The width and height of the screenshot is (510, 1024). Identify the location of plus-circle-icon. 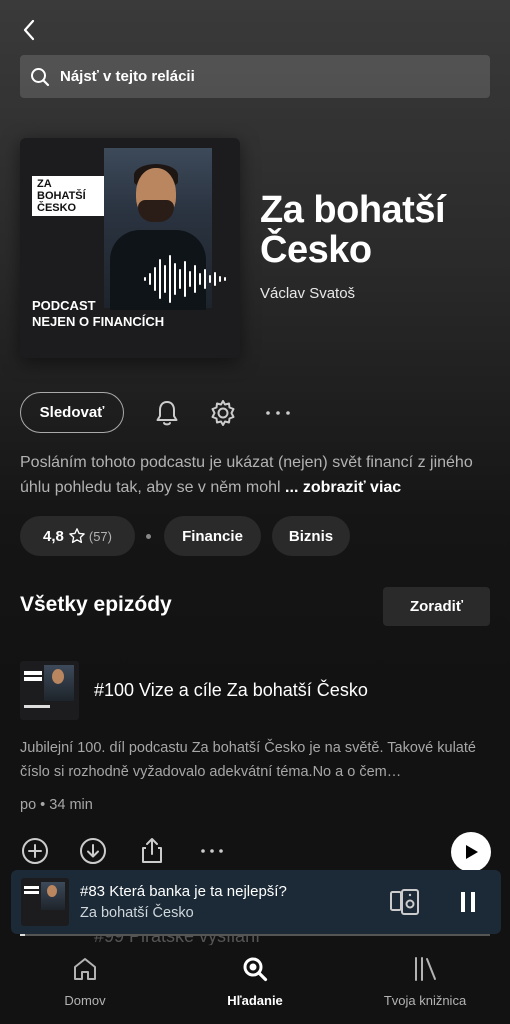
(35, 851).